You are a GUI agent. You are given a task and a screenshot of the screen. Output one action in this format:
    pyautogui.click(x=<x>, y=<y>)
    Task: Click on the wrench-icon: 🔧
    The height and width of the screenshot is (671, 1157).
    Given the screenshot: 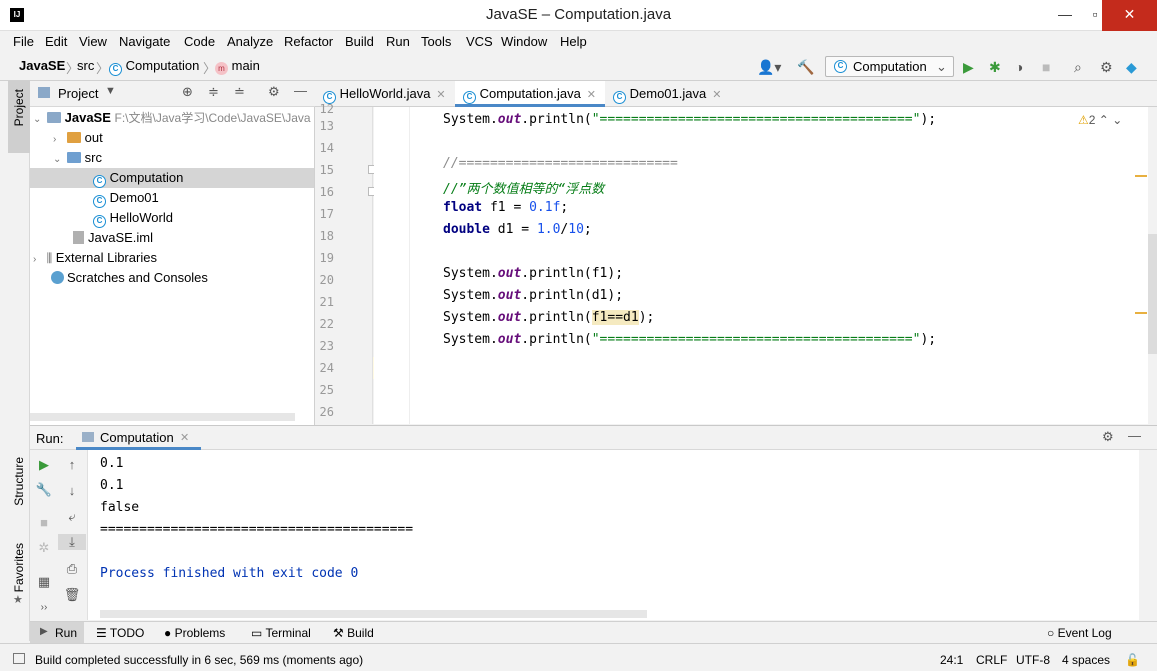 What is the action you would take?
    pyautogui.click(x=44, y=490)
    